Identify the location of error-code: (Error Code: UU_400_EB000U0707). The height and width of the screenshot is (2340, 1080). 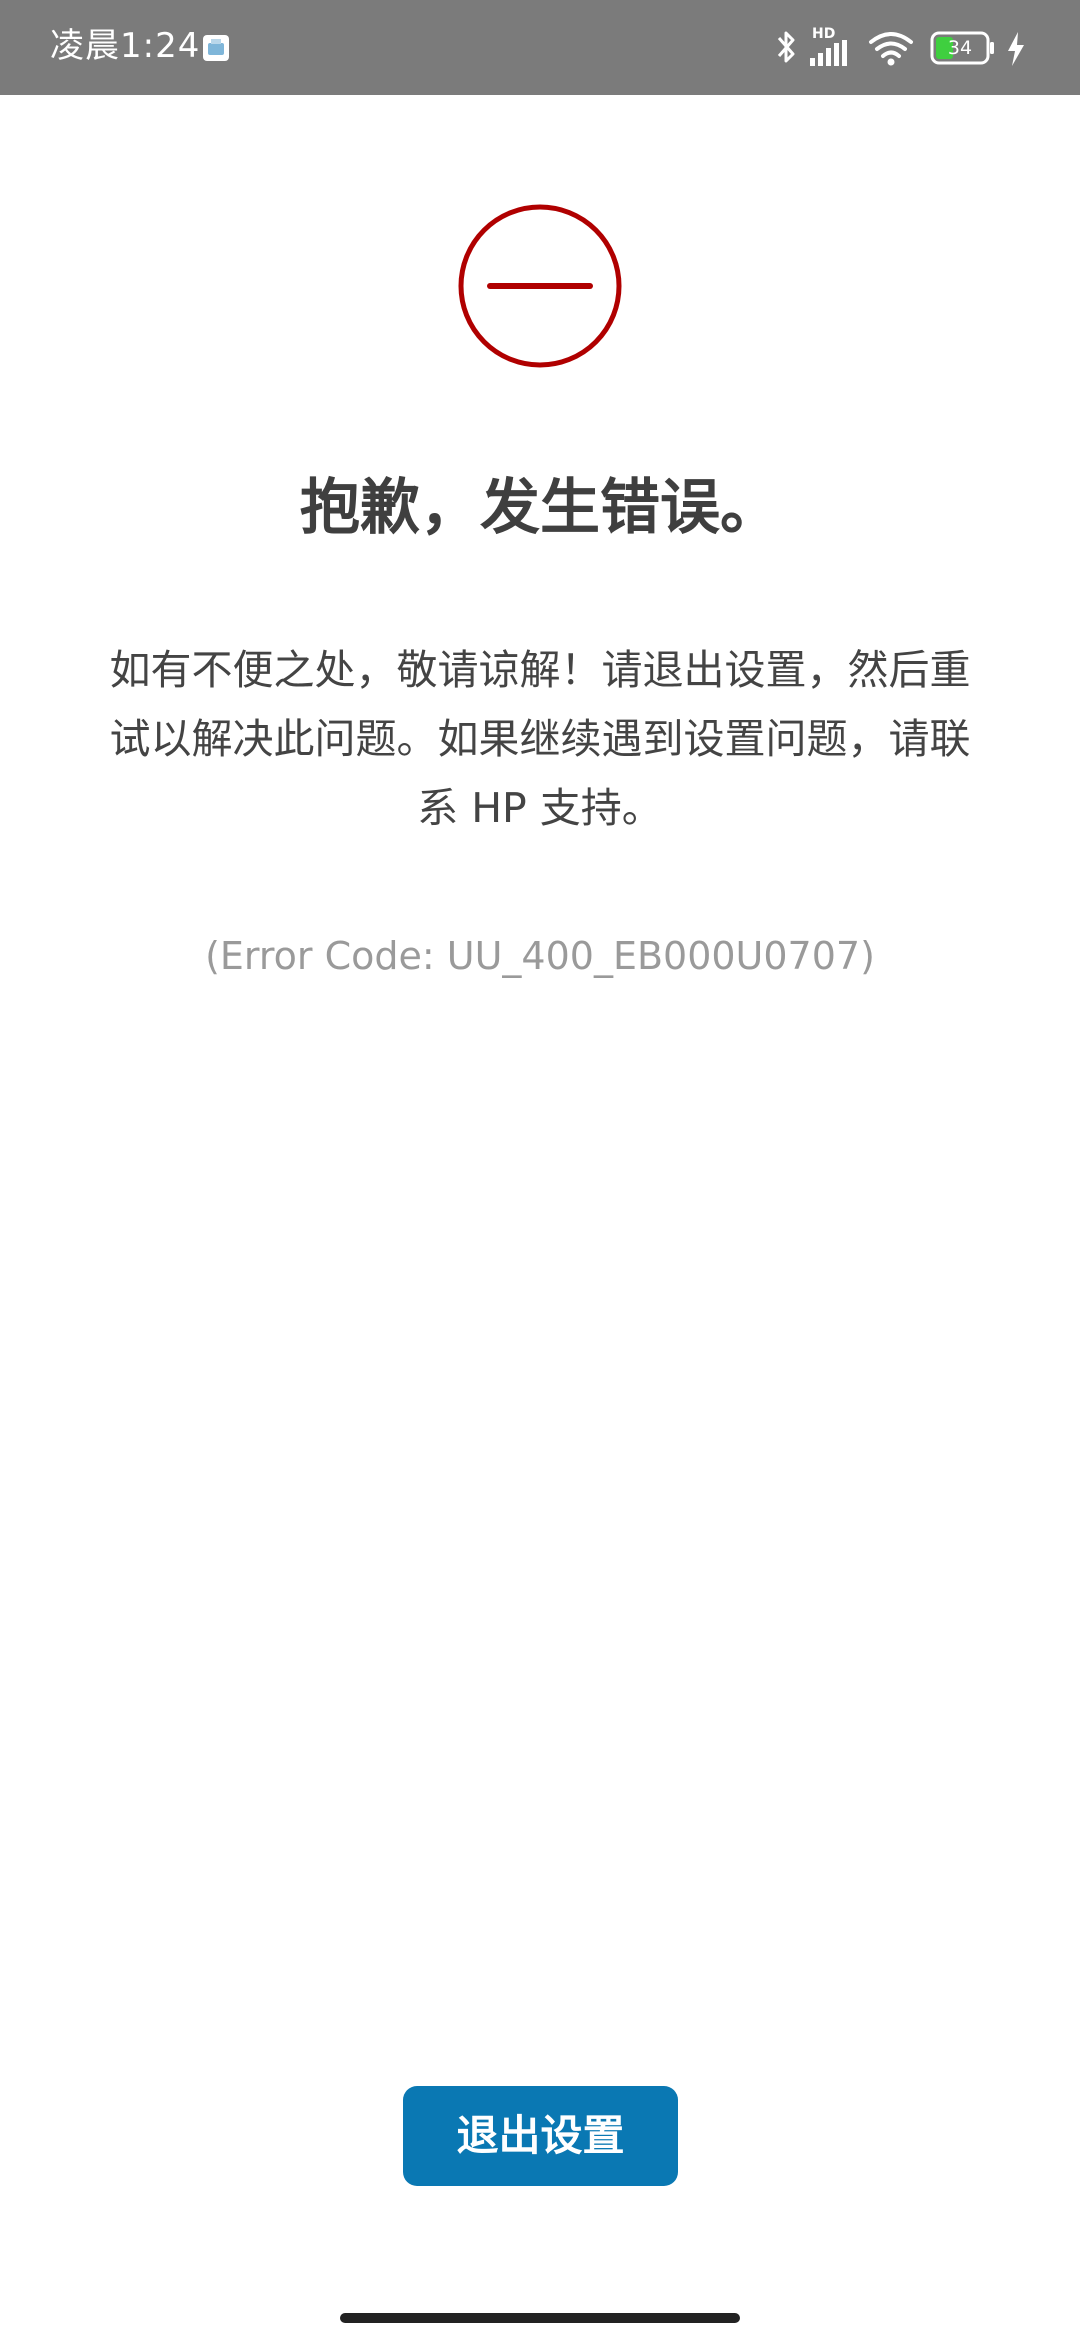
(540, 956).